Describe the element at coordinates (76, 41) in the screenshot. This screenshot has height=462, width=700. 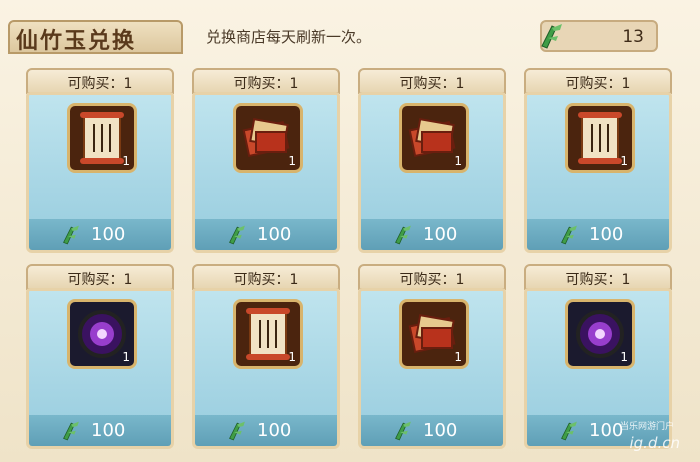
I see `page-title: 仙竹玉兑换` at that location.